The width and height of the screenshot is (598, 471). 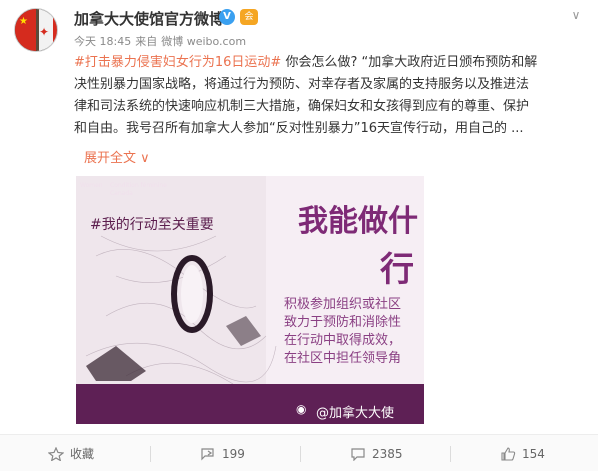 I want to click on post-source: 微博 weibo.com, so click(x=203, y=41).